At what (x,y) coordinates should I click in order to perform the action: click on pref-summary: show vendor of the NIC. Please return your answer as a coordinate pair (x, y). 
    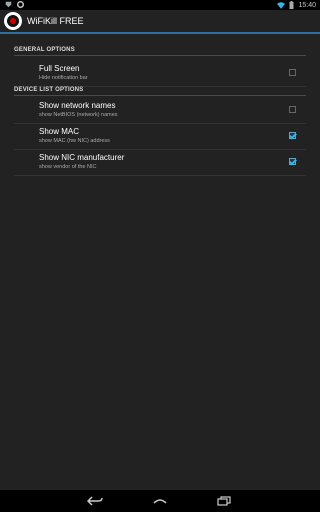
    Looking at the image, I should click on (68, 167).